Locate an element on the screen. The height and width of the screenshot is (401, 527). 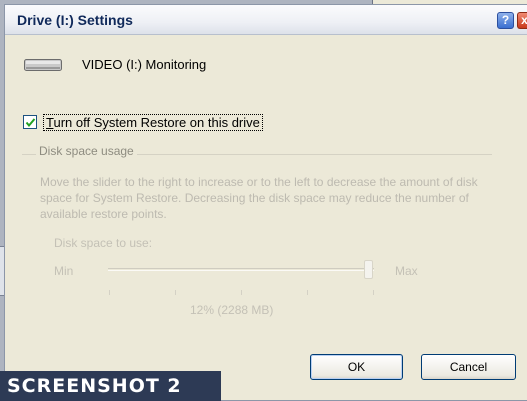
label-text: urn off System Restore on this drive is located at coordinates (156, 122).